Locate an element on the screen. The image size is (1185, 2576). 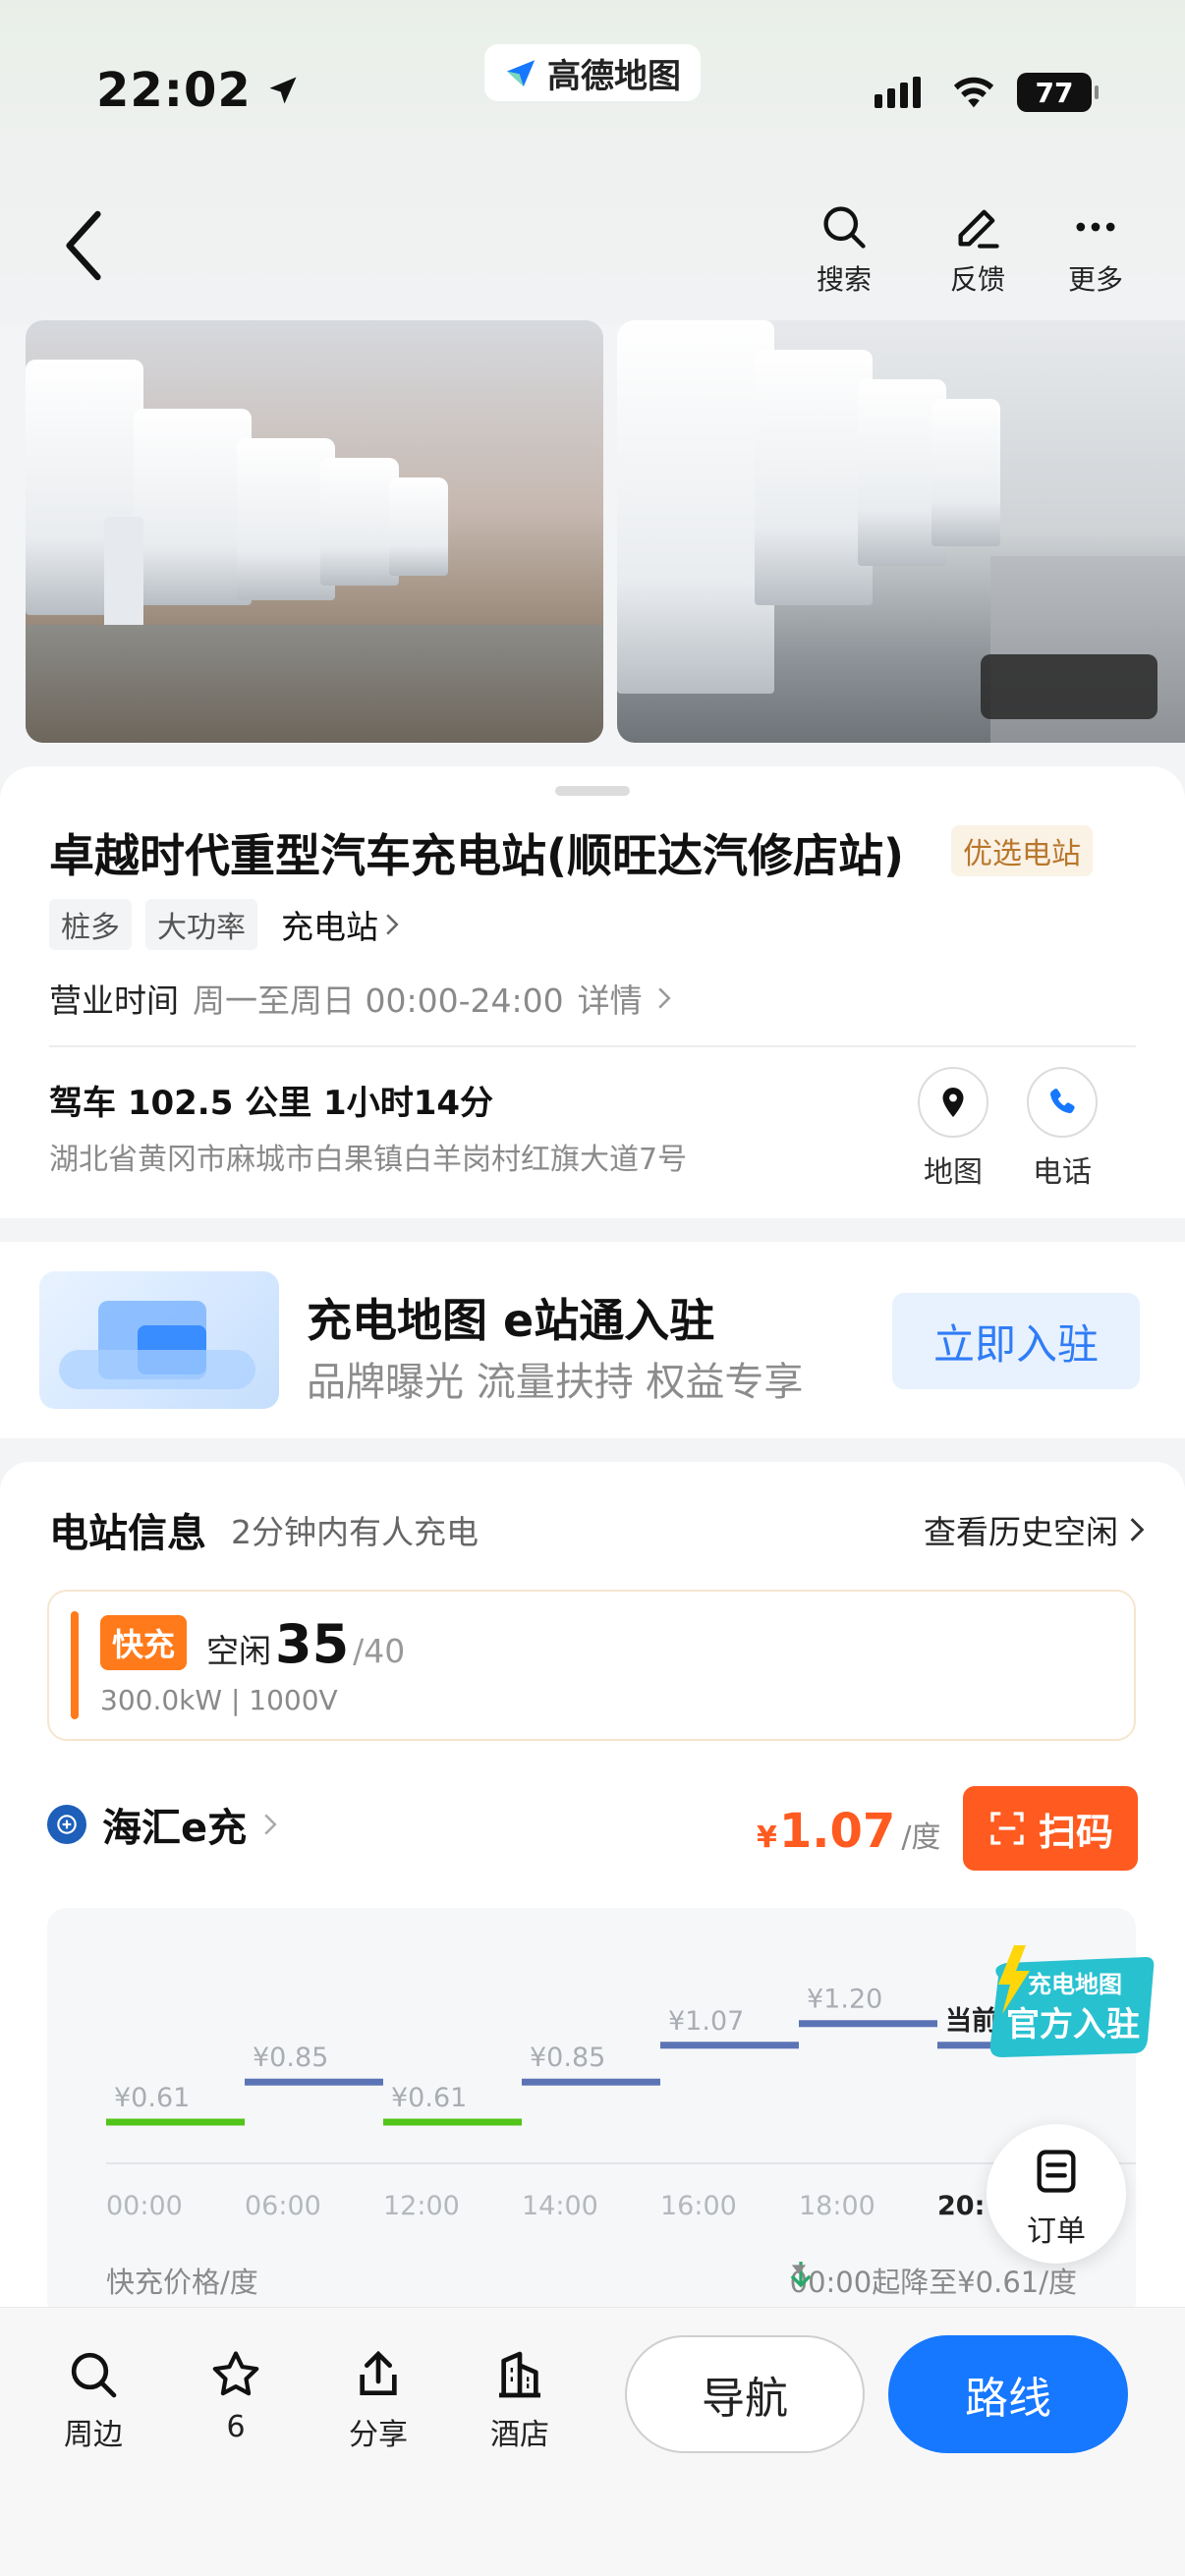
status-bar: 22:02 高德地图 77 is located at coordinates (592, 93).